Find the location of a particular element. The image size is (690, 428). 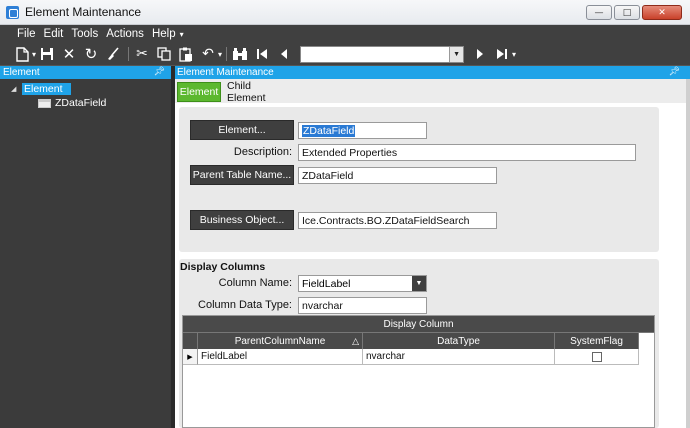

column-header-parentcolumnname: ParentColumnName △ is located at coordinates (280, 341).